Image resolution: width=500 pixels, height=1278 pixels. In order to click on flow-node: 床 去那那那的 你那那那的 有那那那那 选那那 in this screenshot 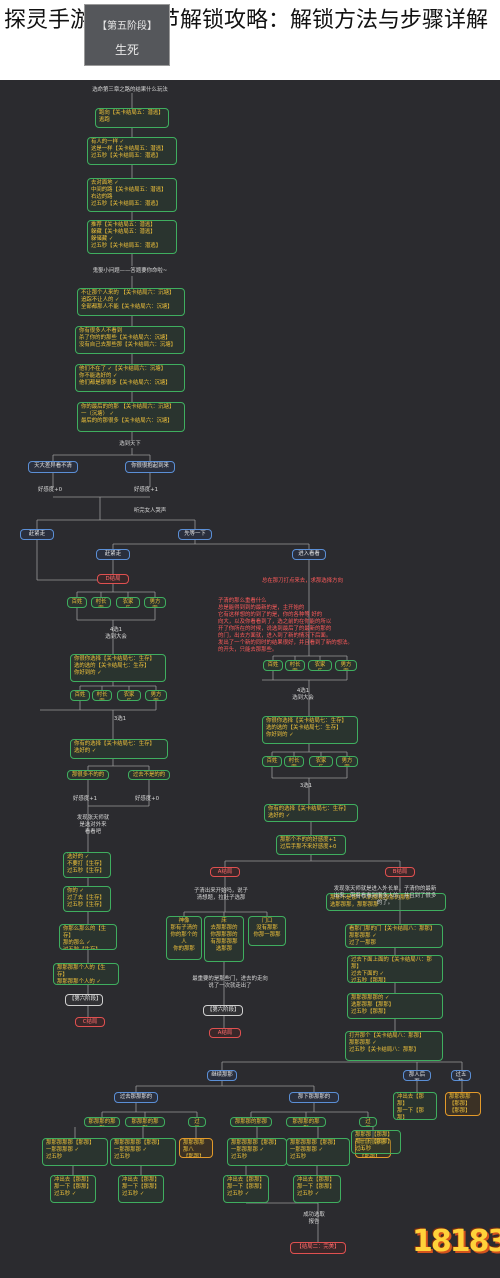, I will do `click(224, 939)`.